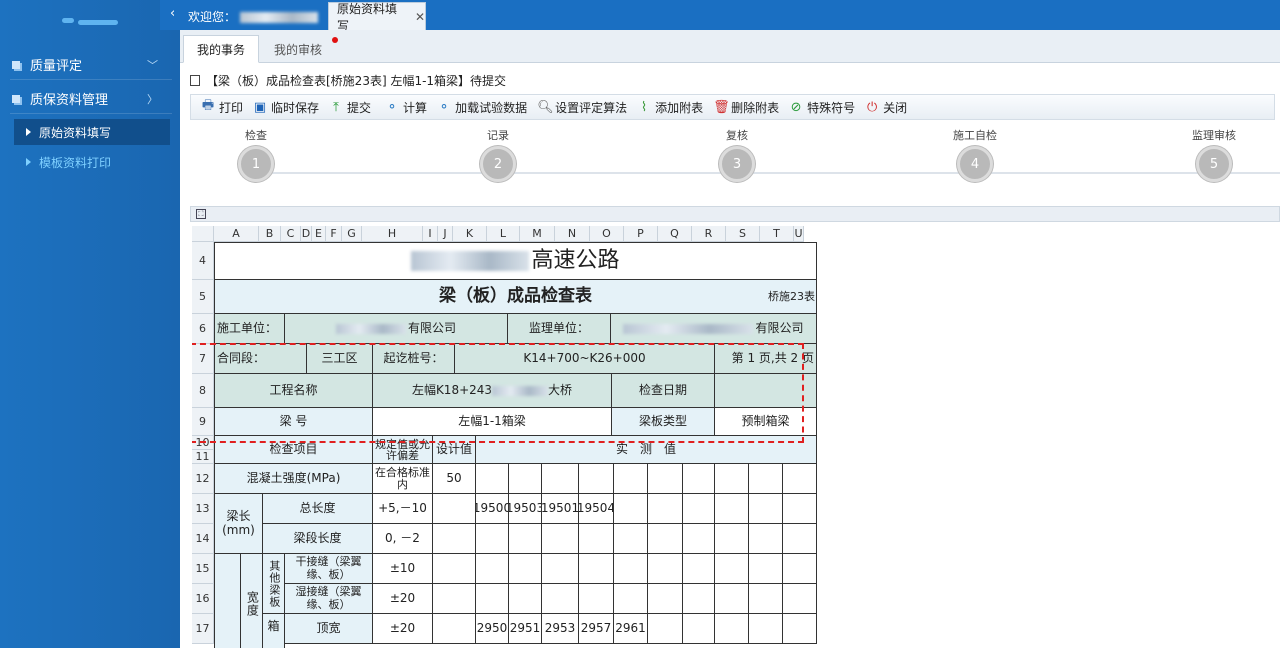 The image size is (1280, 648). What do you see at coordinates (203, 297) in the screenshot?
I see `row-header: 5` at bounding box center [203, 297].